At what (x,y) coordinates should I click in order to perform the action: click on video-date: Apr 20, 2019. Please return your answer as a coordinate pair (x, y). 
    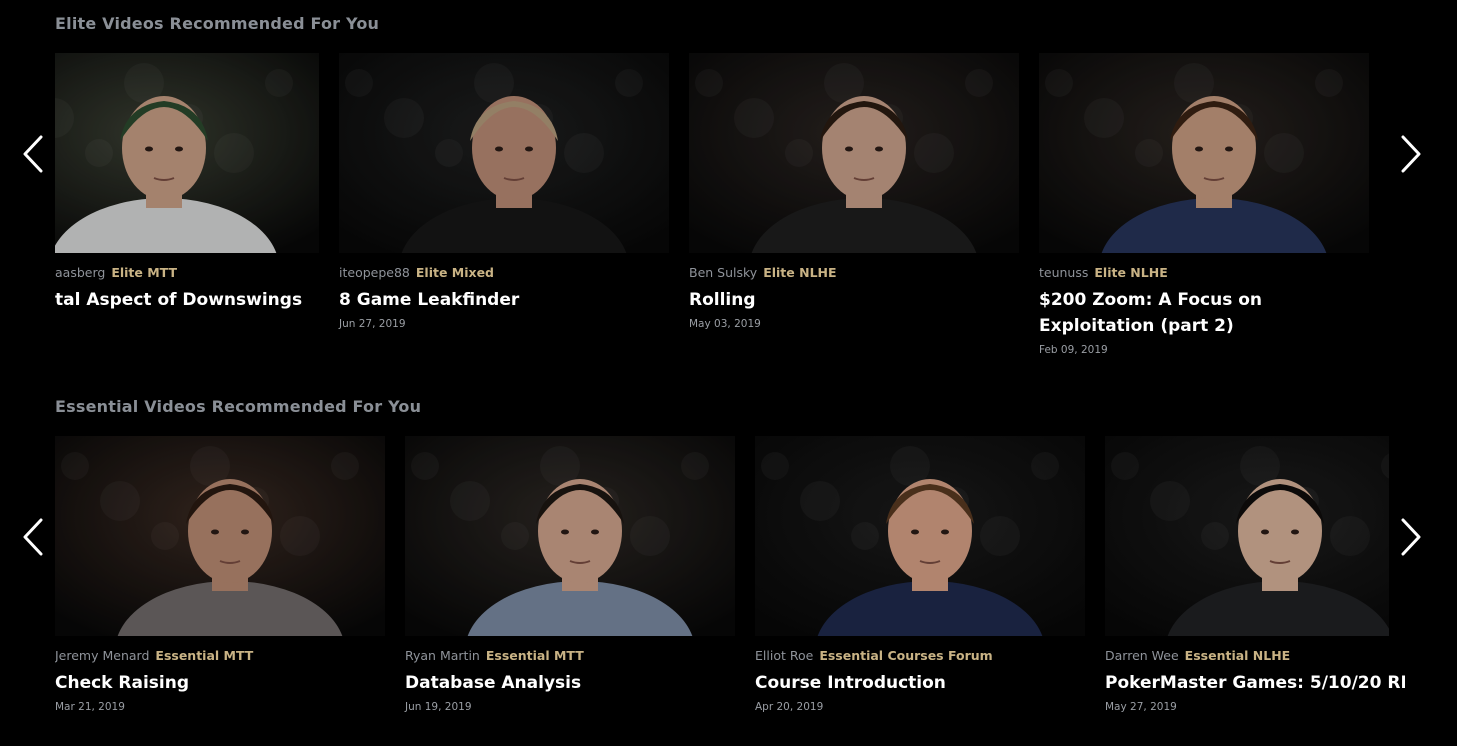
    Looking at the image, I should click on (789, 707).